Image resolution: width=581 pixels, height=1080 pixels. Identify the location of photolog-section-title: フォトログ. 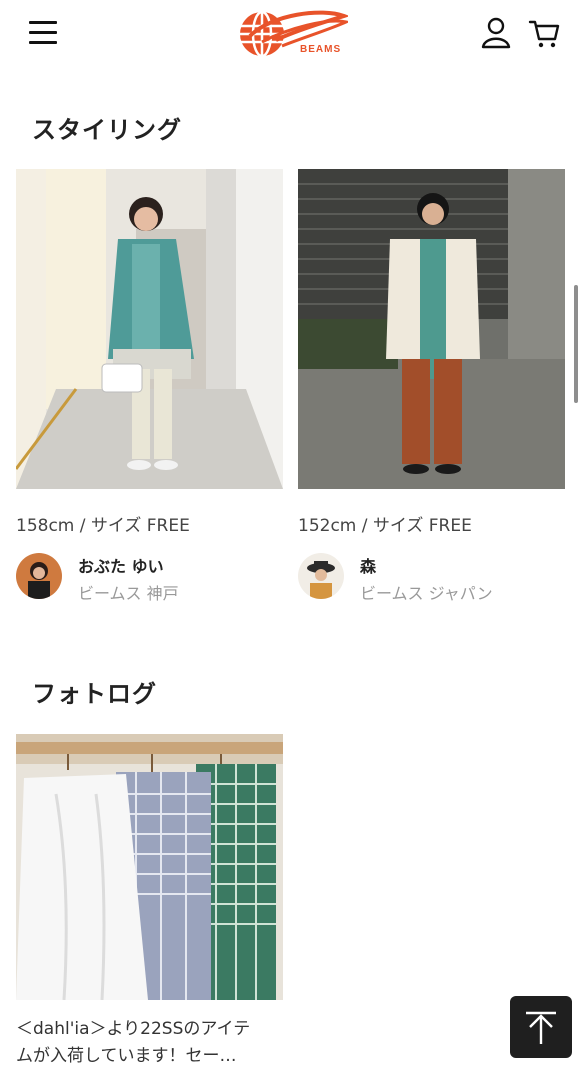
(94, 694).